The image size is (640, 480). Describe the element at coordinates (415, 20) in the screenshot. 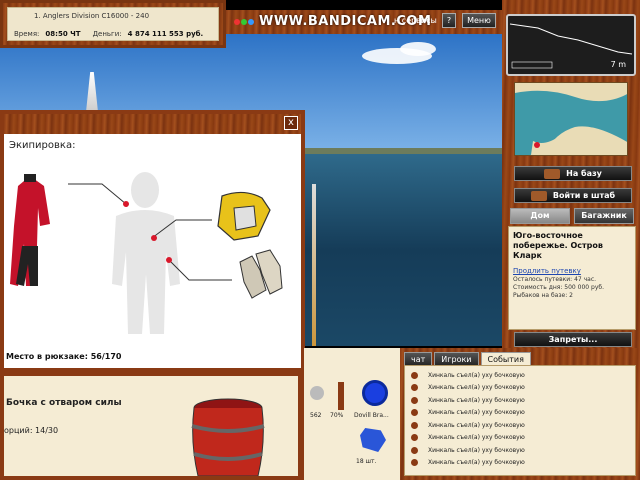

I see `services-link: н сервисы` at that location.